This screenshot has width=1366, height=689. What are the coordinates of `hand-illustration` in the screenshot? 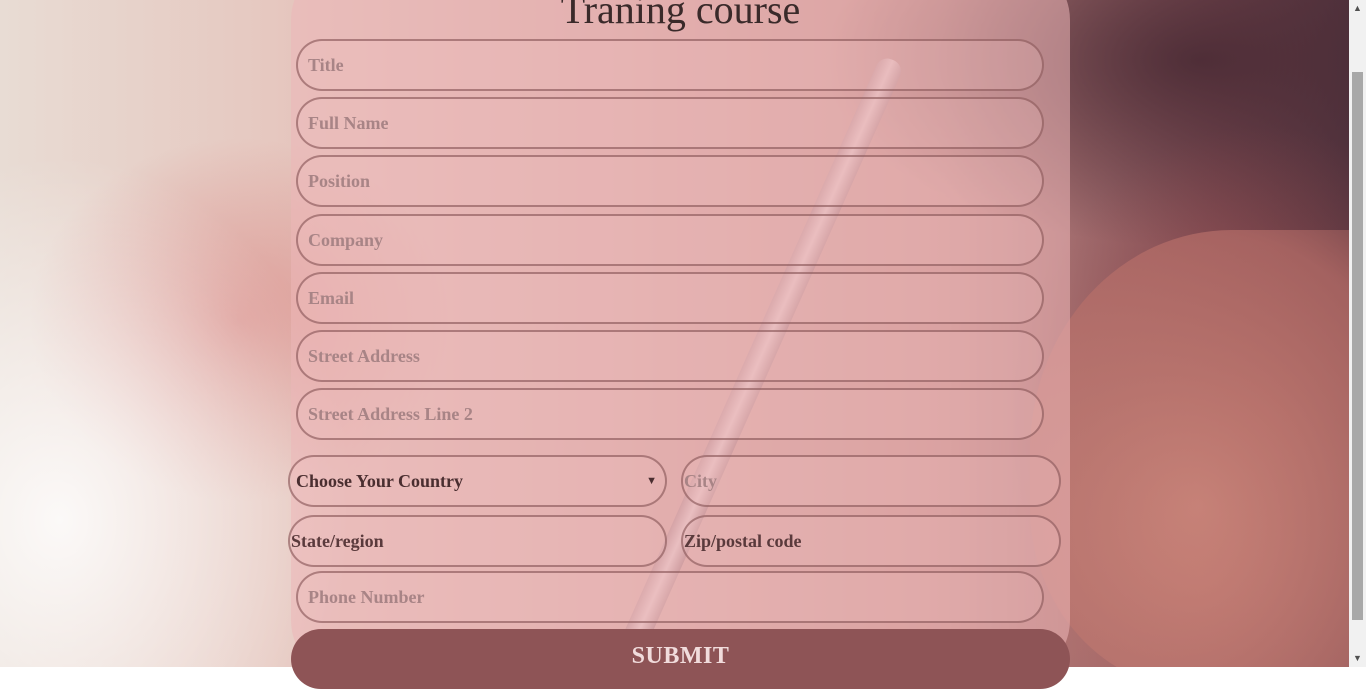 It's located at (1189, 448).